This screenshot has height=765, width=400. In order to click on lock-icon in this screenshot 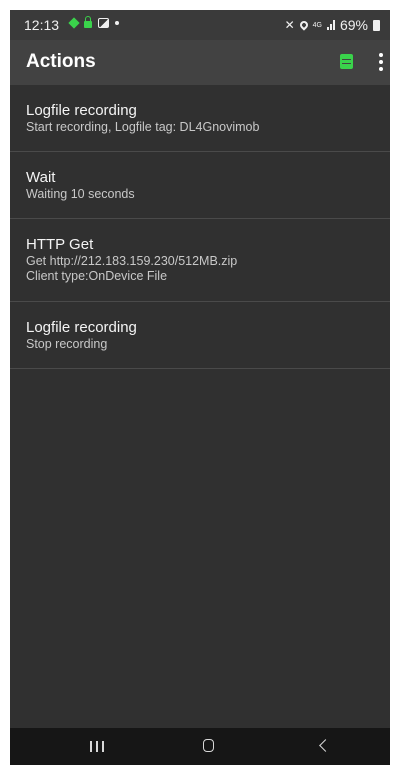, I will do `click(88, 22)`.